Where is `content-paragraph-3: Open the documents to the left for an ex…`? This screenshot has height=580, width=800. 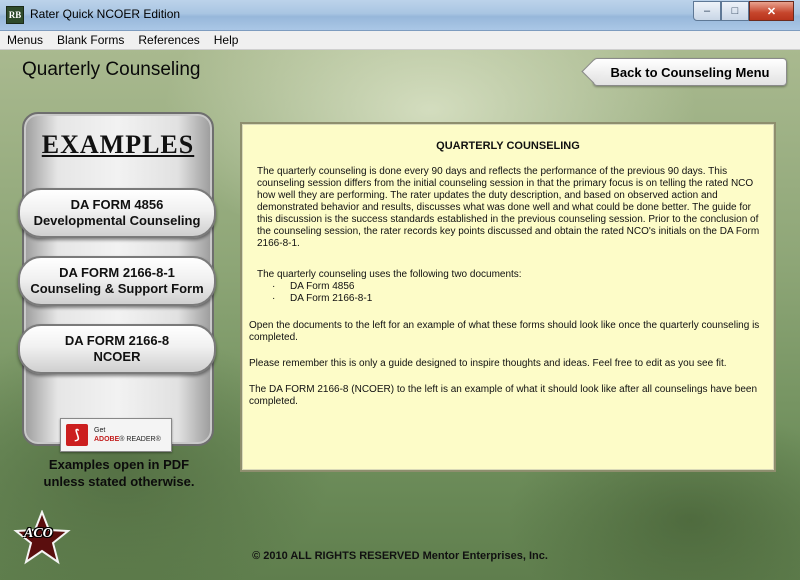 content-paragraph-3: Open the documents to the left for an ex… is located at coordinates (504, 331).